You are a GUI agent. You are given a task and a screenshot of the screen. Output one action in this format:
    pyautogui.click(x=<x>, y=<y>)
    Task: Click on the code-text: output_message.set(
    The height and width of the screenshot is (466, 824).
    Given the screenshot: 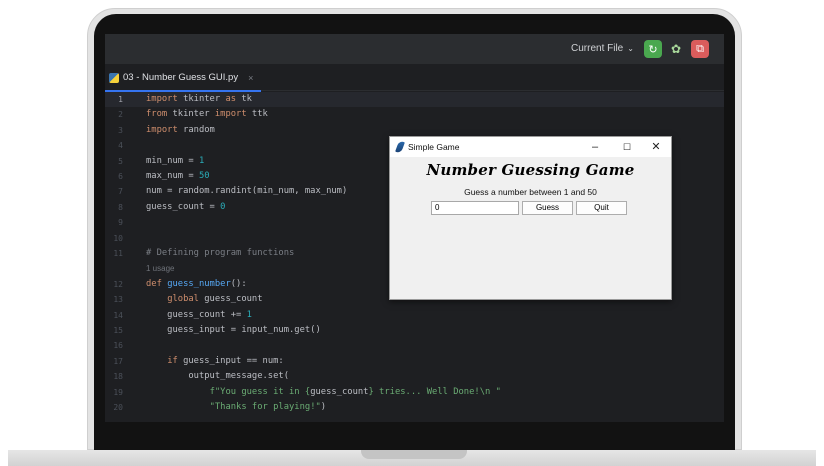 What is the action you would take?
    pyautogui.click(x=217, y=376)
    